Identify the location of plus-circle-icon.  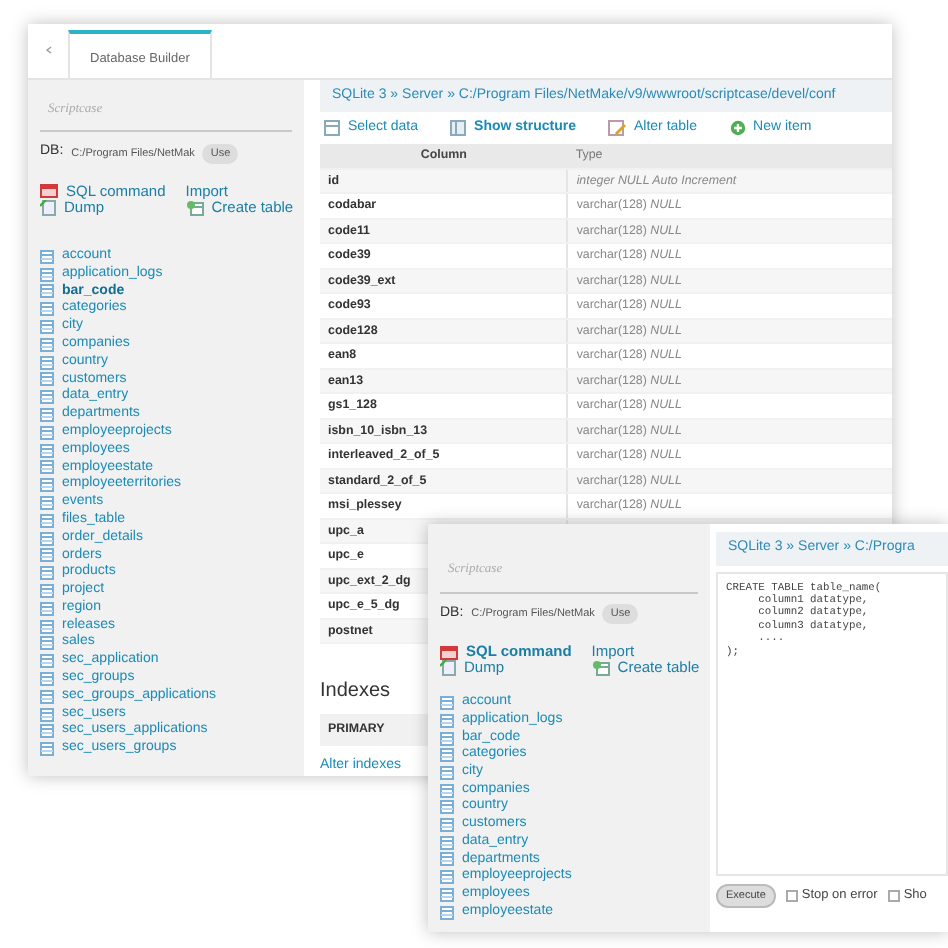
(737, 128).